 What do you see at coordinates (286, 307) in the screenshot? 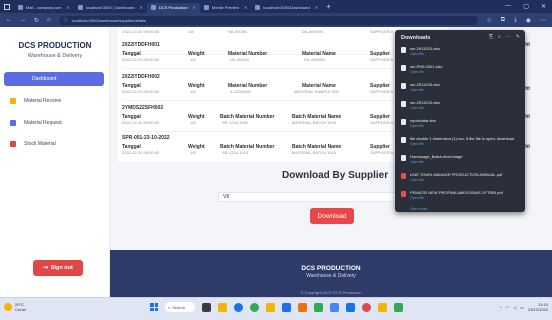
I see `store-icon` at bounding box center [286, 307].